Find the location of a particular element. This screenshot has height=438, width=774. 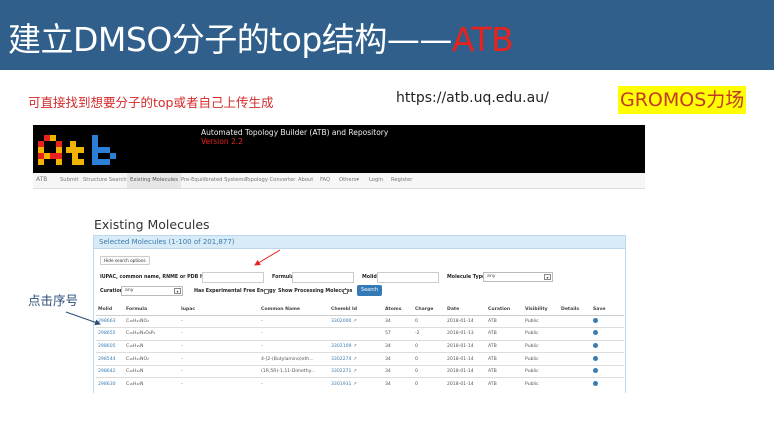

nav-item-about: About is located at coordinates (305, 180).